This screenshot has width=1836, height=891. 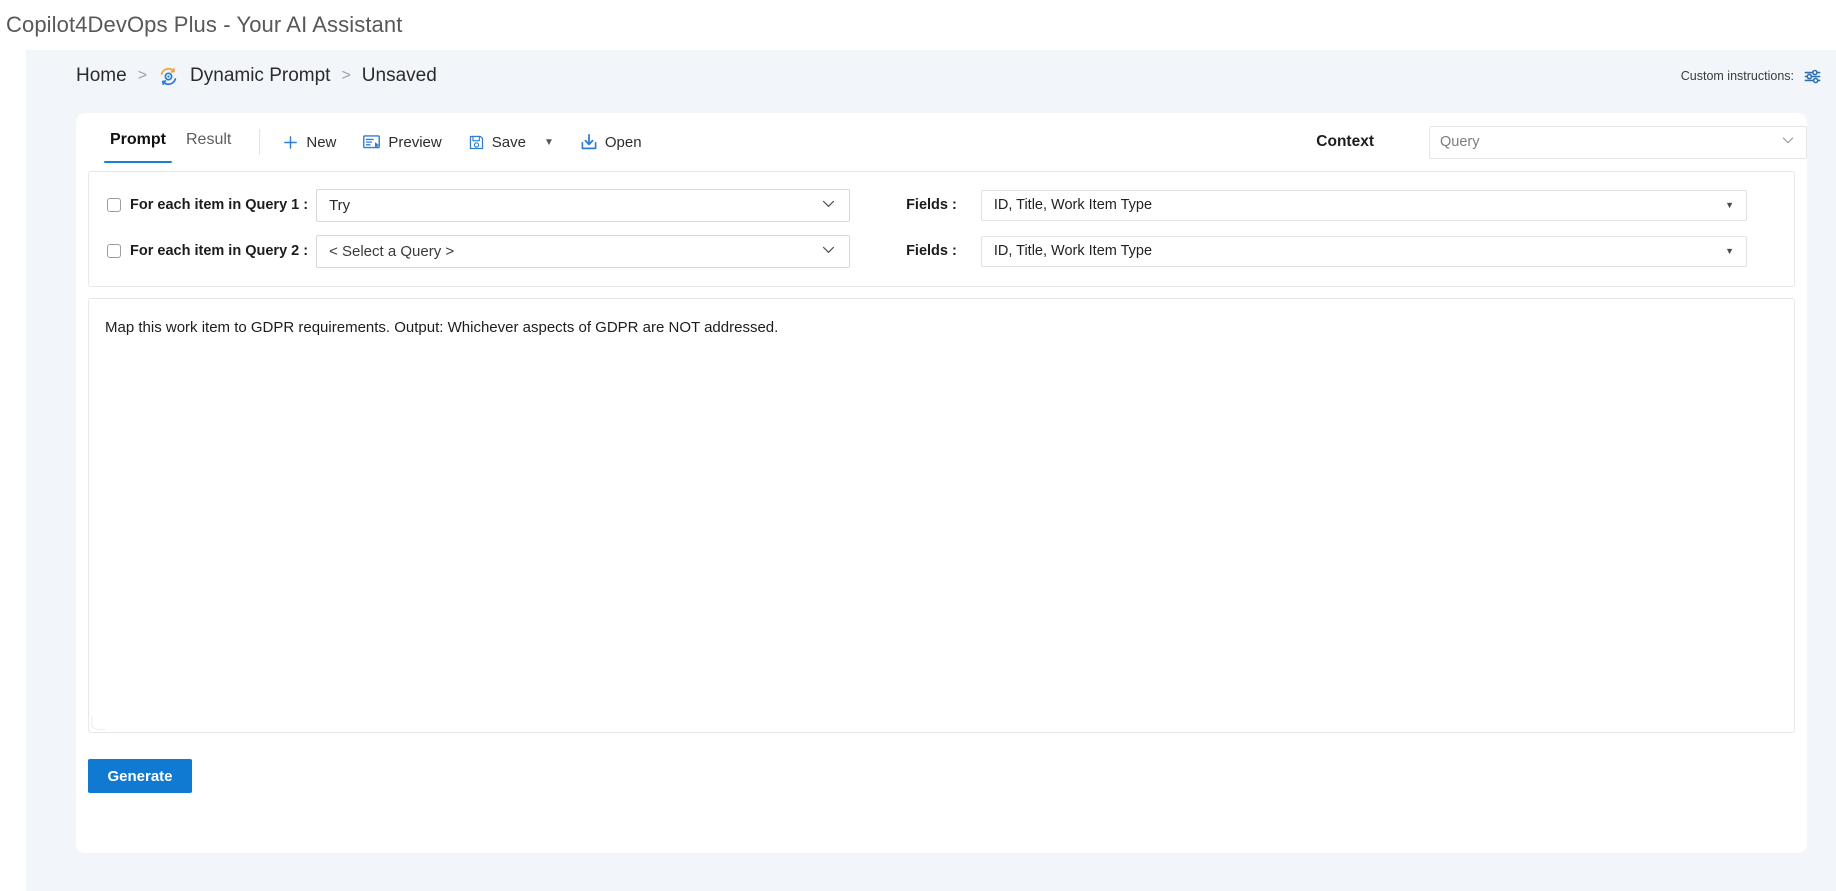 I want to click on open-button-label: Open, so click(x=623, y=142).